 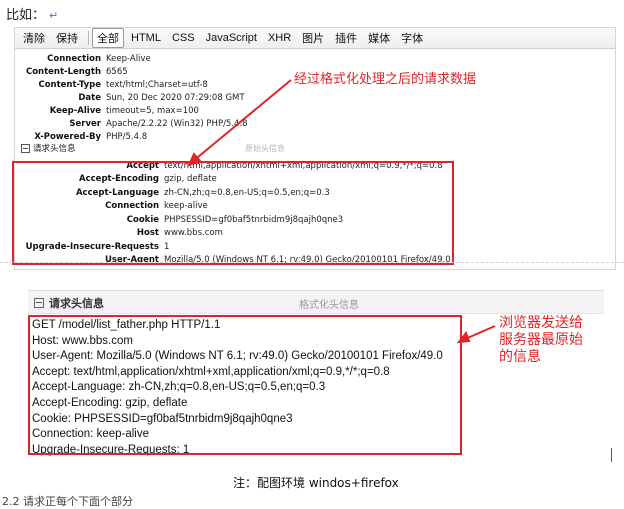 What do you see at coordinates (312, 262) in the screenshot?
I see `section-divider` at bounding box center [312, 262].